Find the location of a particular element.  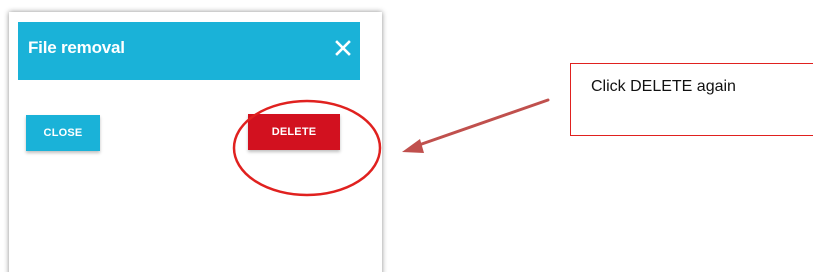

delete-button: DELETE is located at coordinates (294, 132).